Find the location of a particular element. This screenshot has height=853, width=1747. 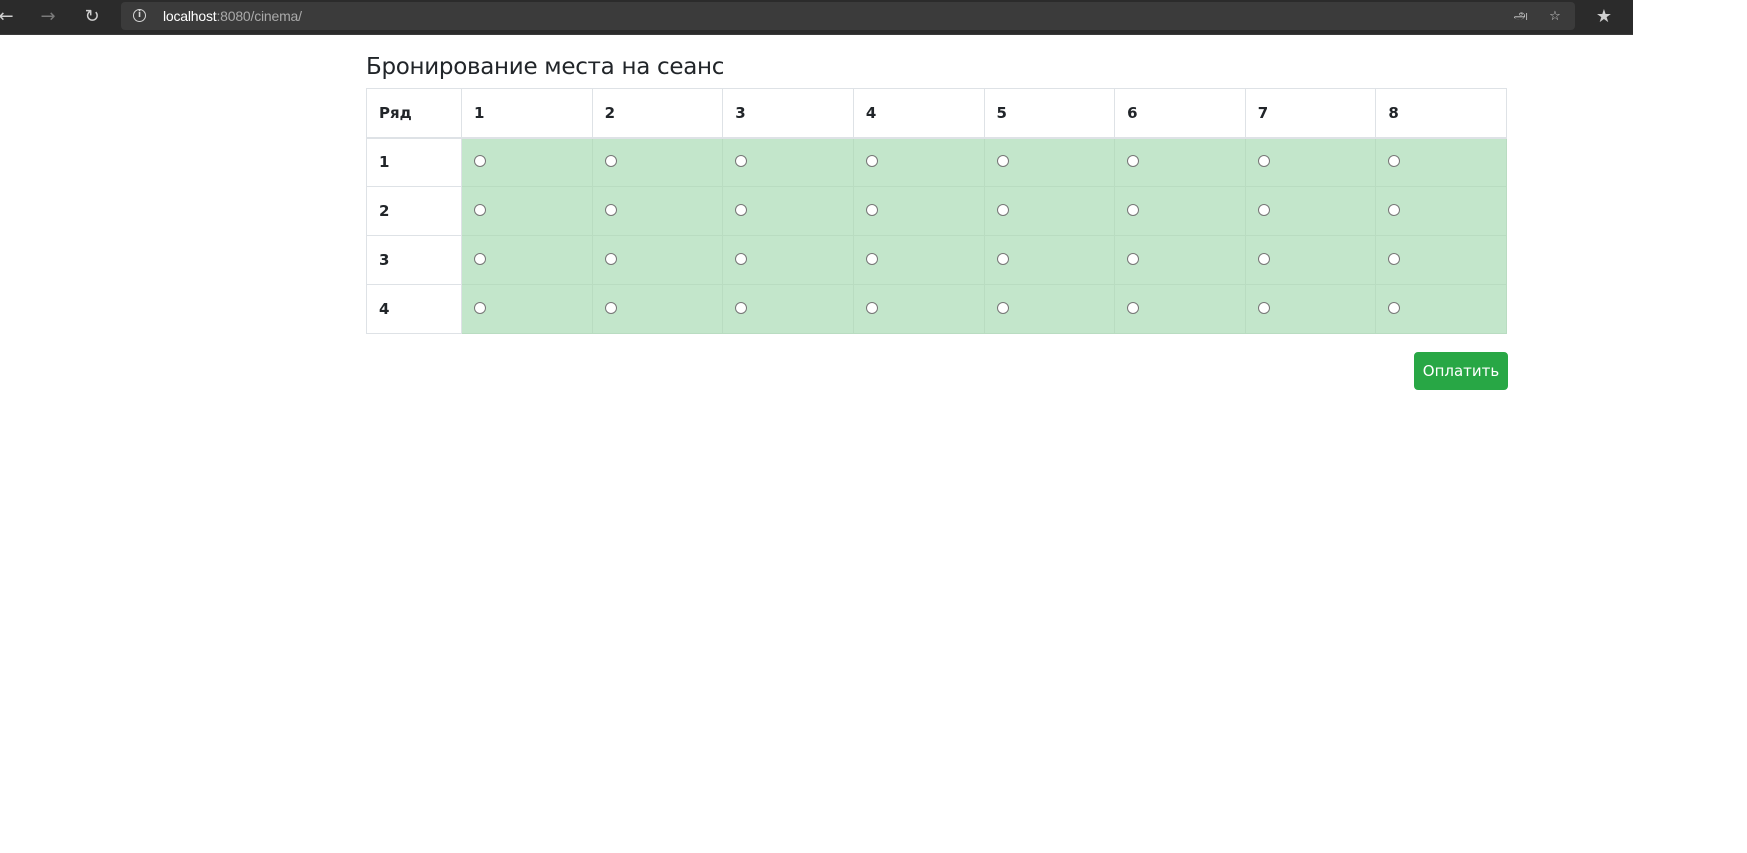

page-margin is located at coordinates (1690, 426).